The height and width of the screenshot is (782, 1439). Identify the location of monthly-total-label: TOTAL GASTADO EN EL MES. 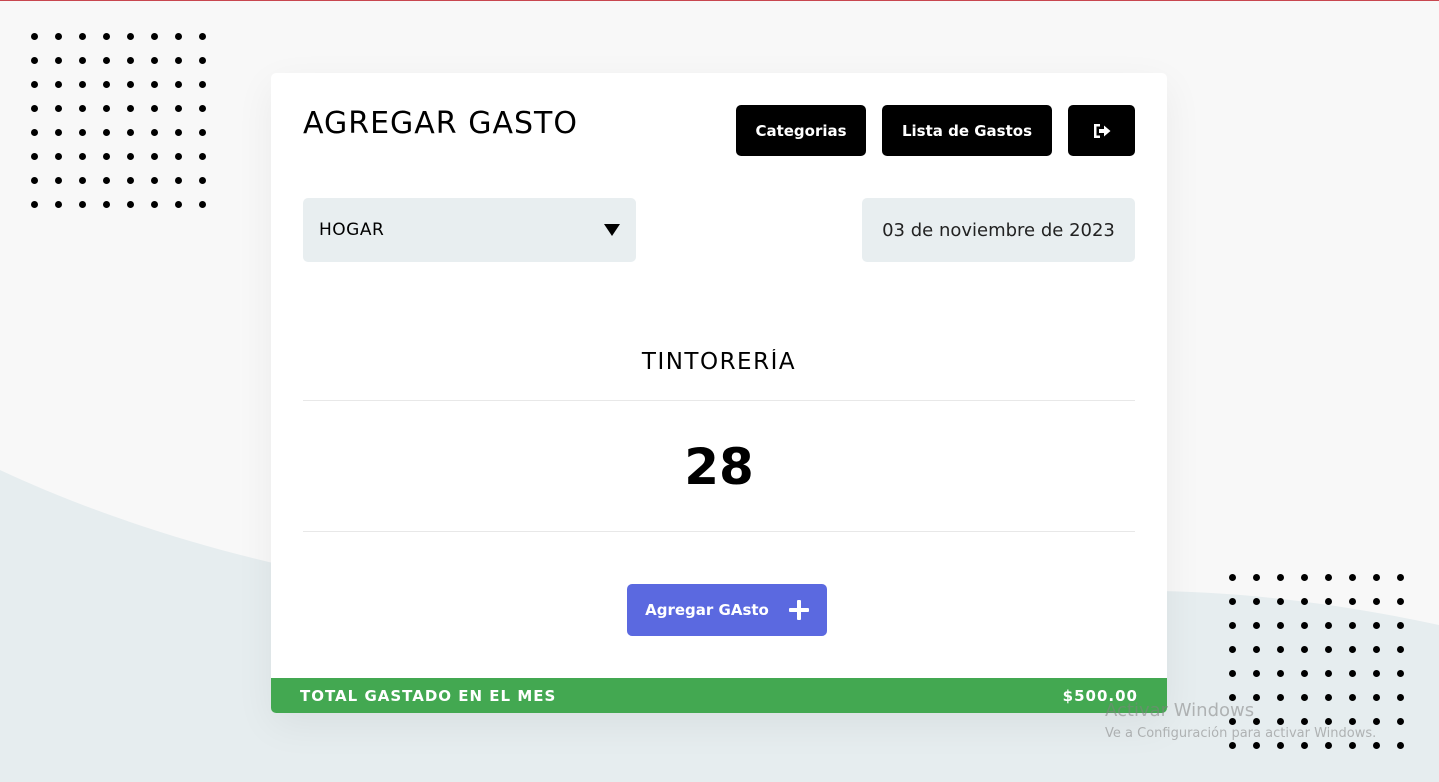
(428, 695).